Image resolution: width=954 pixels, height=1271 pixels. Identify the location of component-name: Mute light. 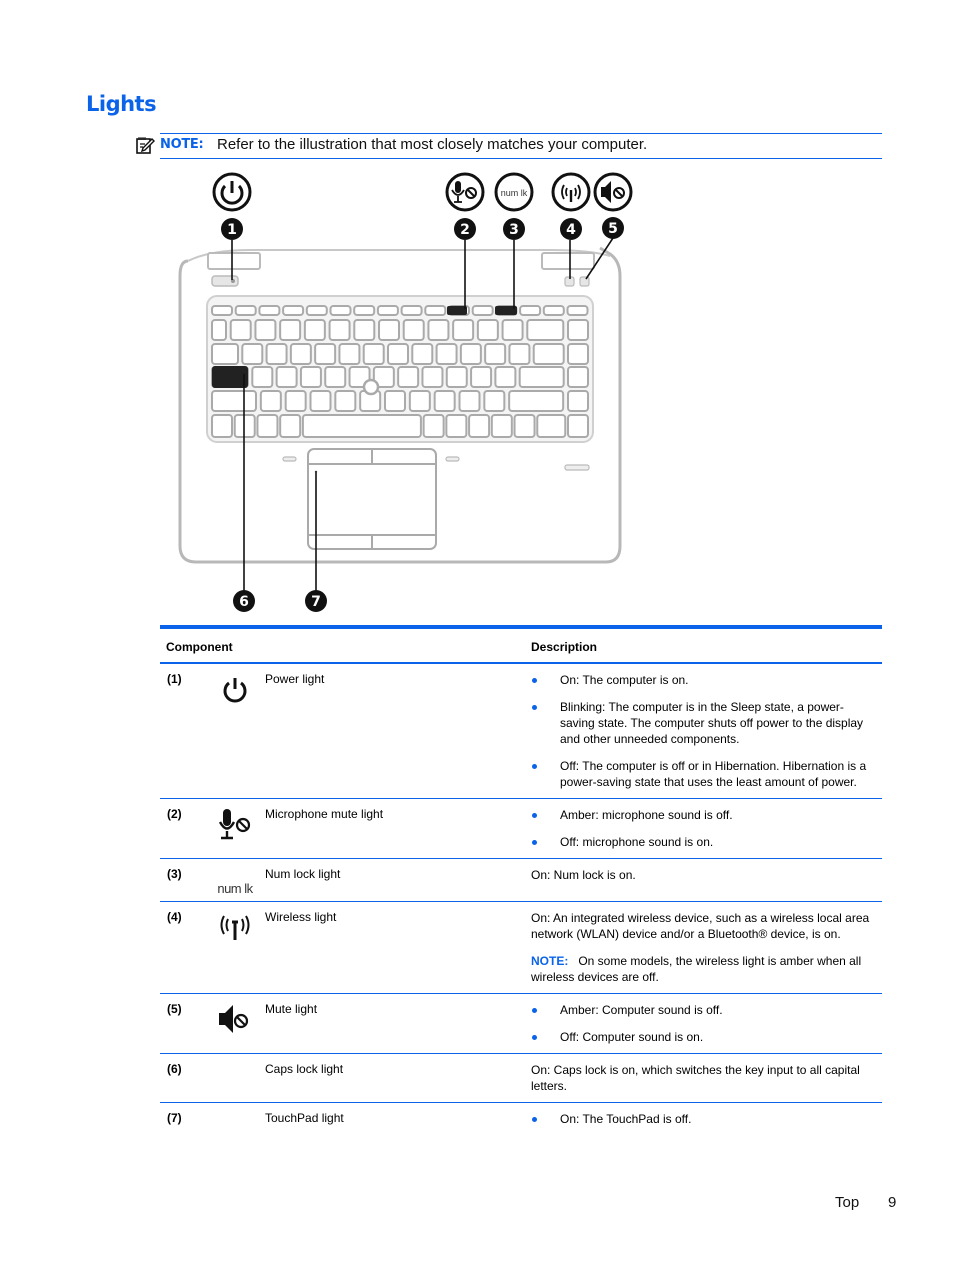
(291, 1009).